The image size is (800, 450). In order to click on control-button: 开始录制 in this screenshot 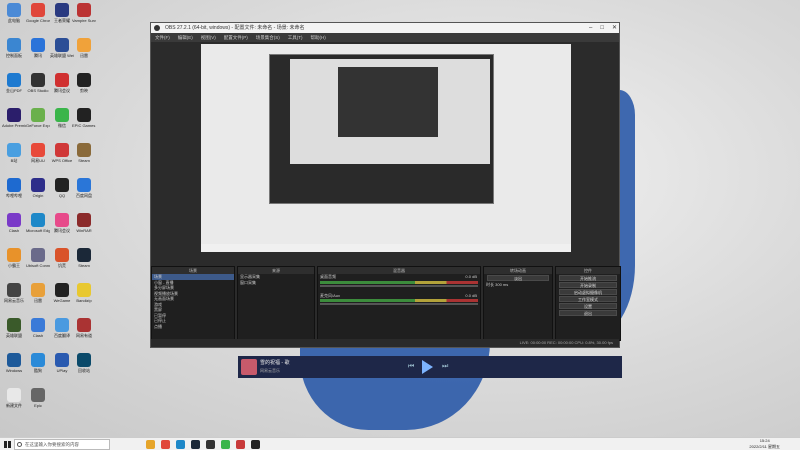, I will do `click(588, 285)`.